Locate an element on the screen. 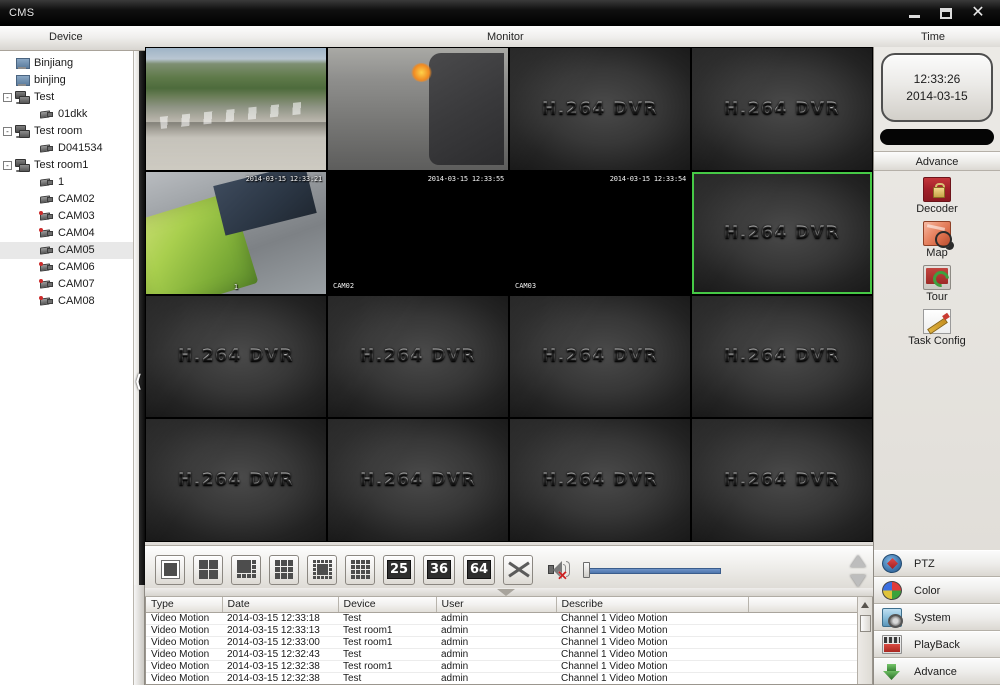 The width and height of the screenshot is (1000, 685). advance-item-map: Map is located at coordinates (937, 240).